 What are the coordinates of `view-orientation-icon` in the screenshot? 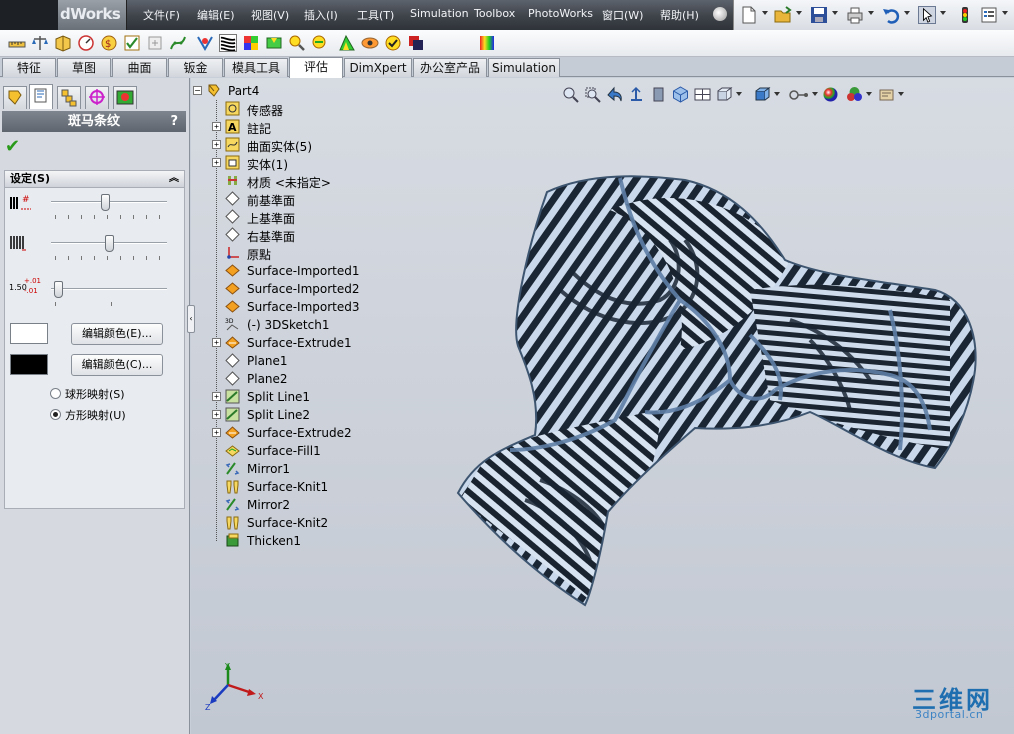 It's located at (680, 94).